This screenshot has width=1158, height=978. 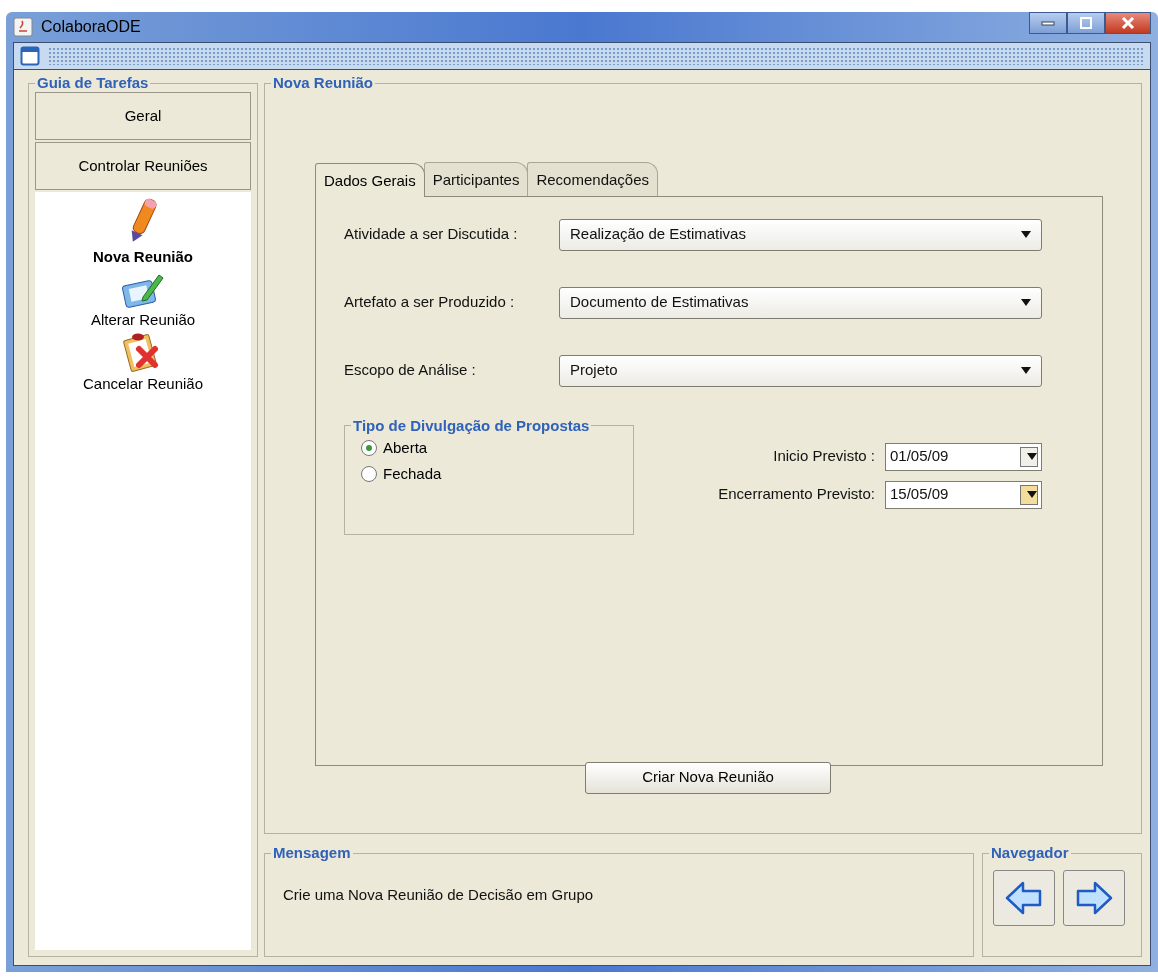 What do you see at coordinates (430, 302) in the screenshot?
I see `field-label: Artefato a ser Produzido :` at bounding box center [430, 302].